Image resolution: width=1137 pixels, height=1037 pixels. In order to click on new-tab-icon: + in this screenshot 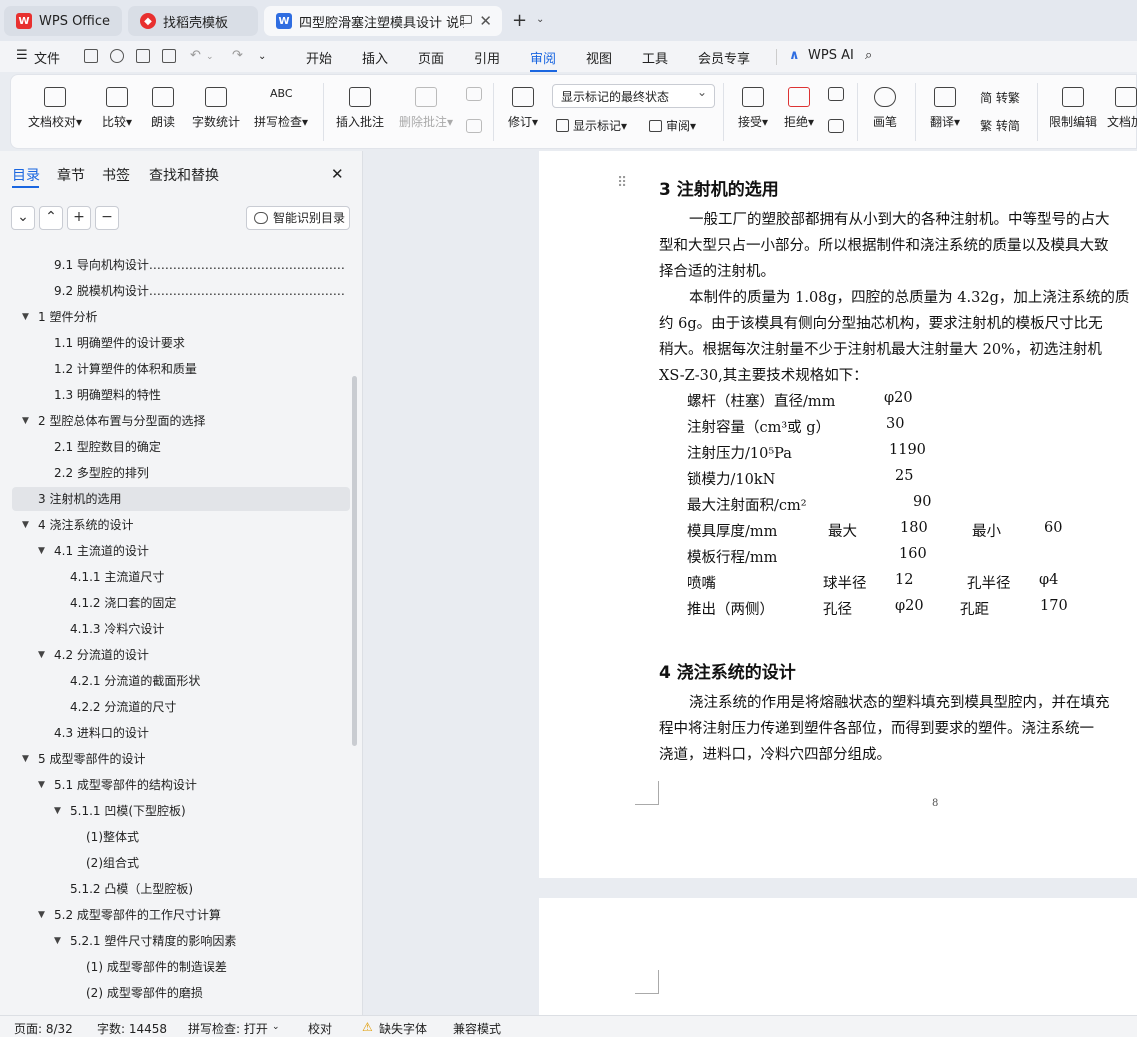, I will do `click(519, 20)`.